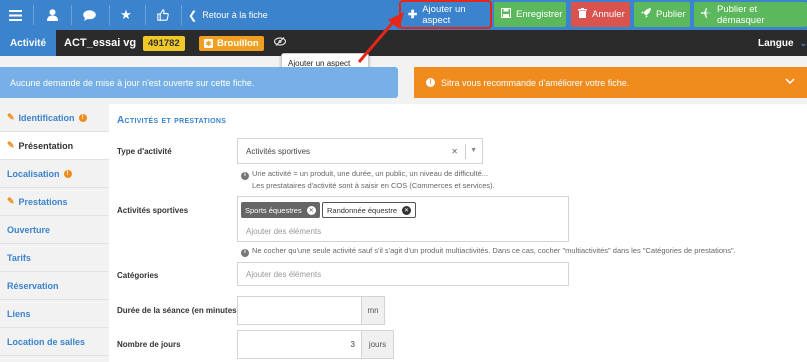 This screenshot has width=807, height=362. I want to click on tag-randonnee-equestre: Randonnée équestre ✕, so click(369, 210).